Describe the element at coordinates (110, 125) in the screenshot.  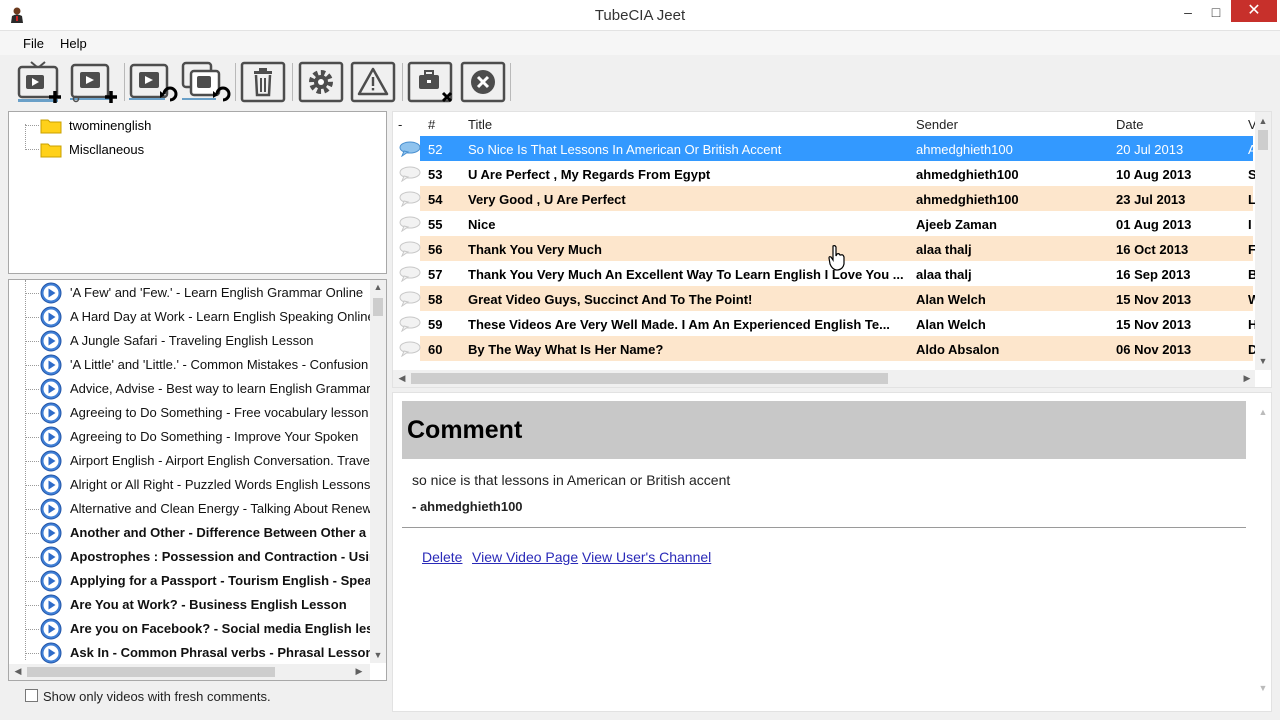
I see `folder-label: twominenglish` at that location.